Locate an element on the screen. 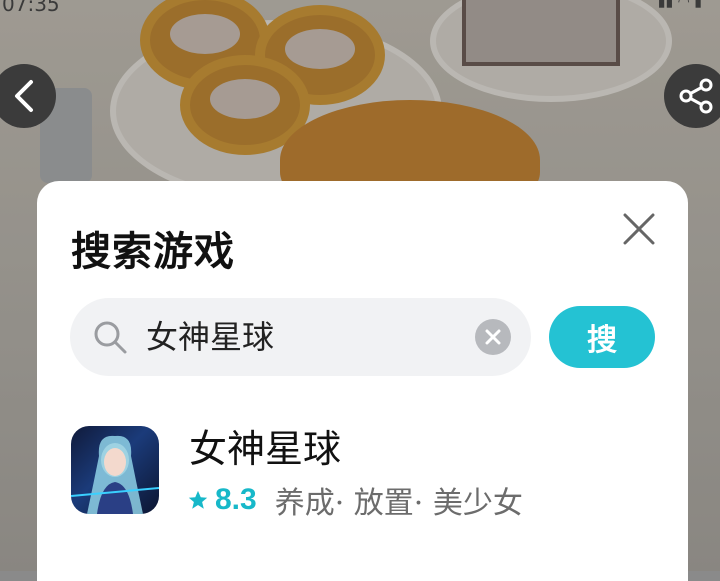 The image size is (720, 581). search-field: 女神星球 is located at coordinates (300, 337).